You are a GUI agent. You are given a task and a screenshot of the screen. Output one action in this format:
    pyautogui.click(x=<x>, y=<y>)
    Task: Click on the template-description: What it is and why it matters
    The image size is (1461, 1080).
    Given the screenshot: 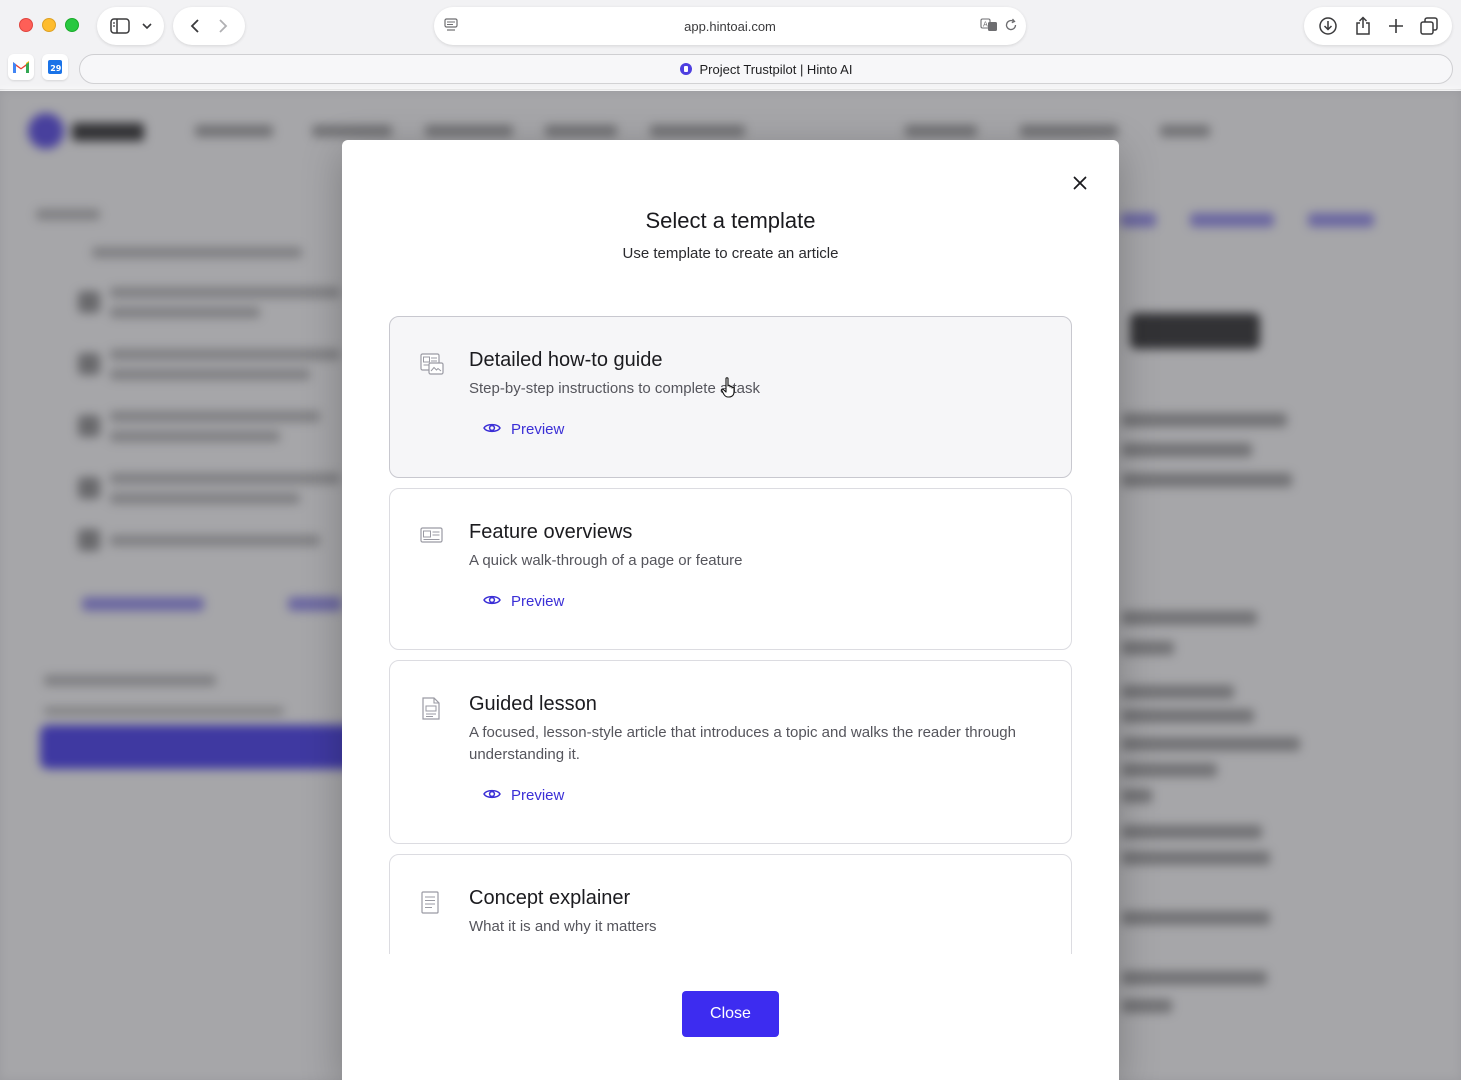 What is the action you would take?
    pyautogui.click(x=563, y=926)
    